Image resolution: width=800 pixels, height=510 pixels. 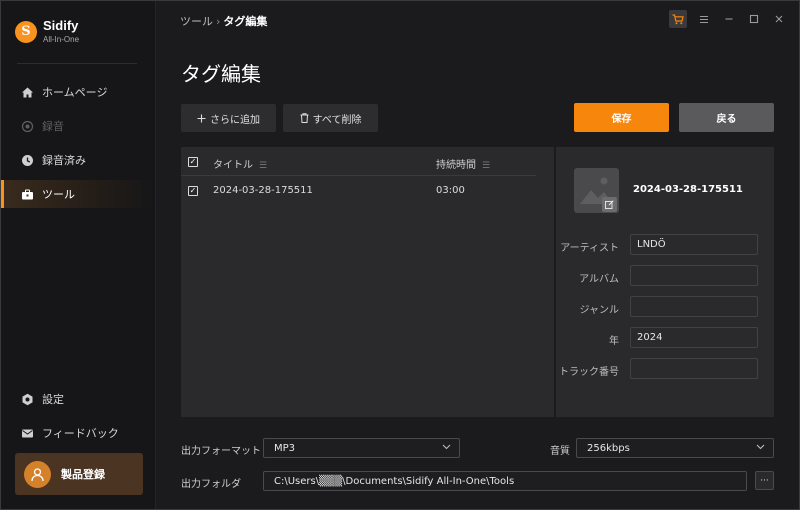 I want to click on column-header-duration: 持続時間 ☰, so click(x=463, y=163).